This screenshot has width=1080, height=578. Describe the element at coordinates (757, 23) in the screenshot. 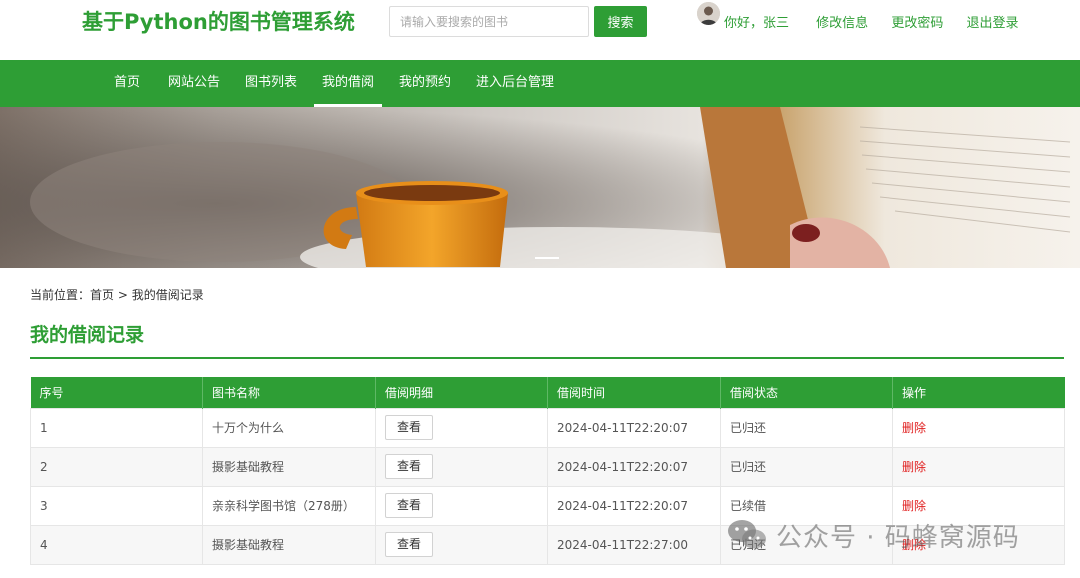

I see `greeting-text: 你好，张三` at that location.